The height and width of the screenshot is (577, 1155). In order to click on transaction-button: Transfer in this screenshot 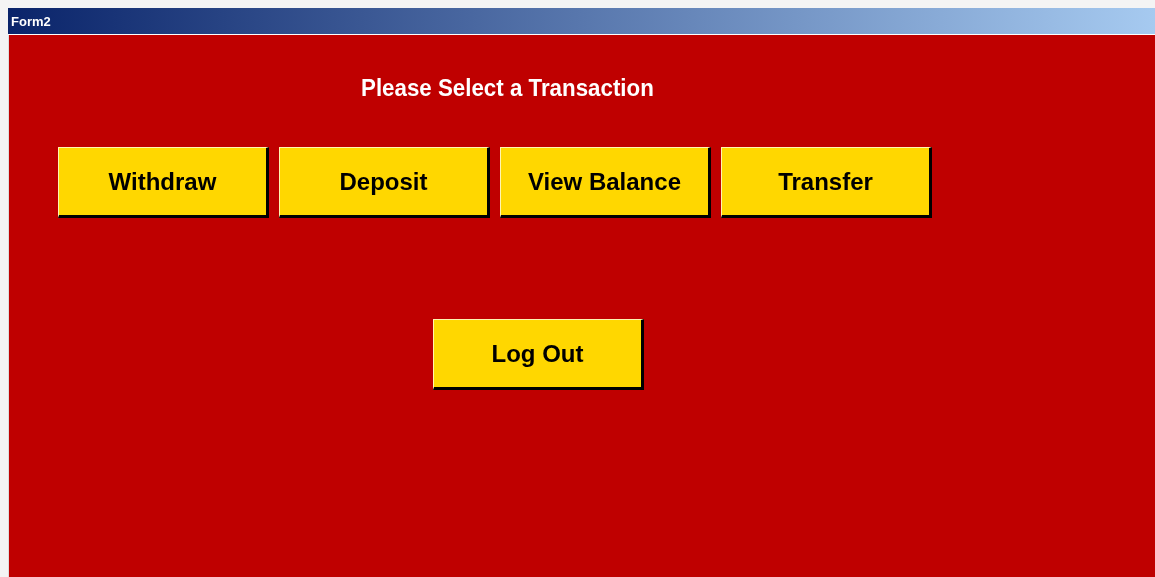, I will do `click(826, 182)`.